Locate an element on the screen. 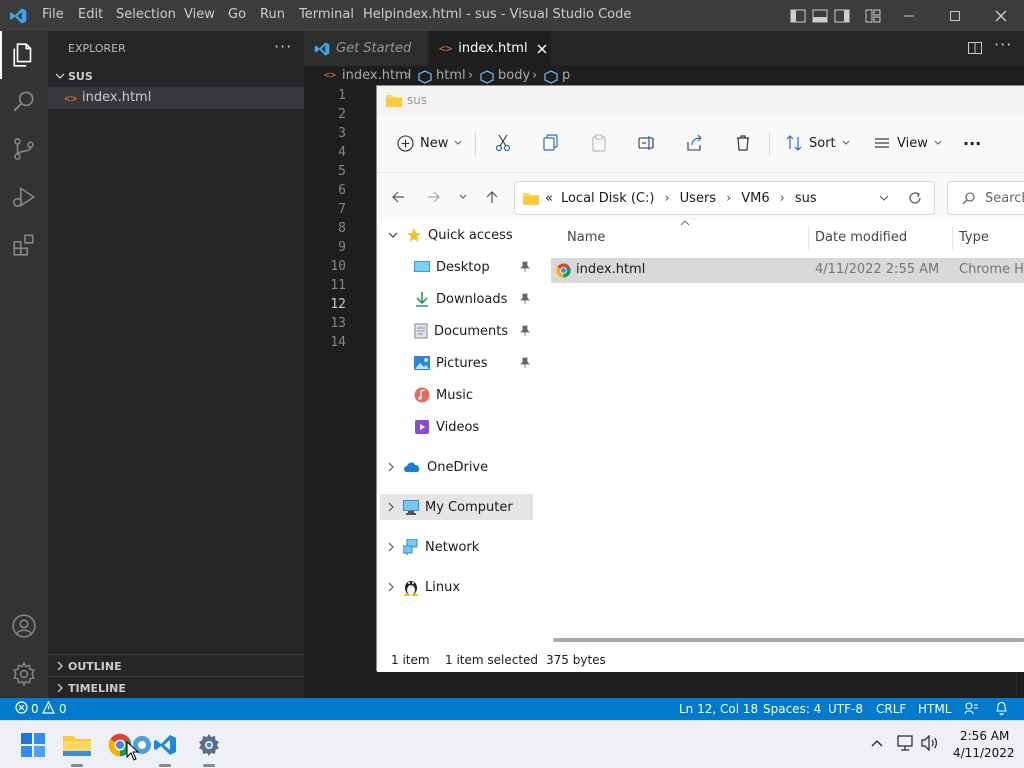 The height and width of the screenshot is (768, 1024). notifications-bell-icon is located at coordinates (1001, 708).